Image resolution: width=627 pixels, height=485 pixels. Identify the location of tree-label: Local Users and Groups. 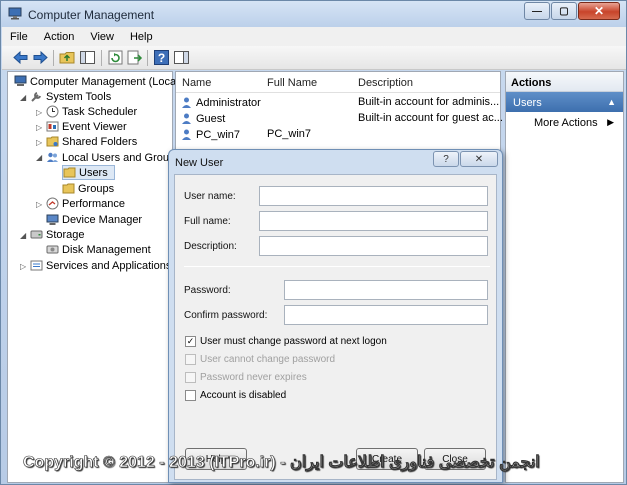
(121, 157).